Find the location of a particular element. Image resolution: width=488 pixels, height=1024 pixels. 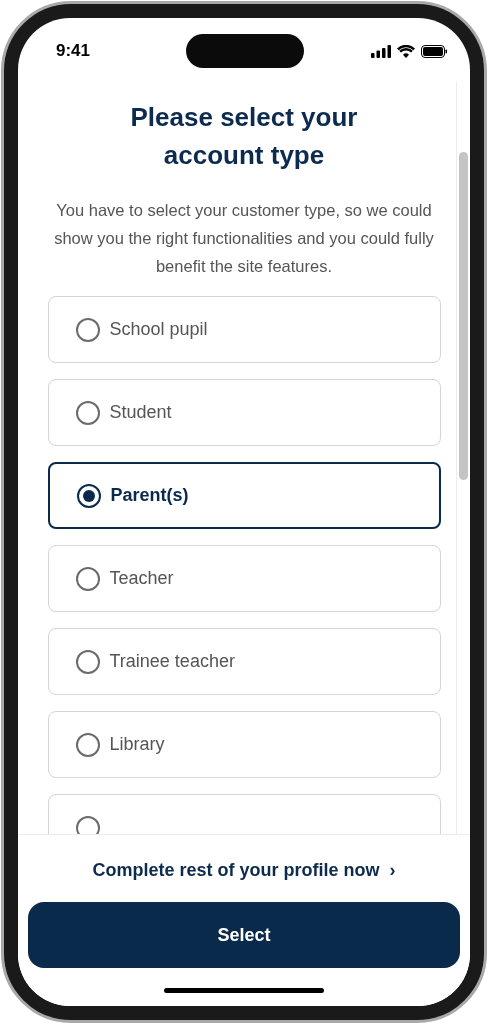

account-type-option: Student is located at coordinates (244, 412).